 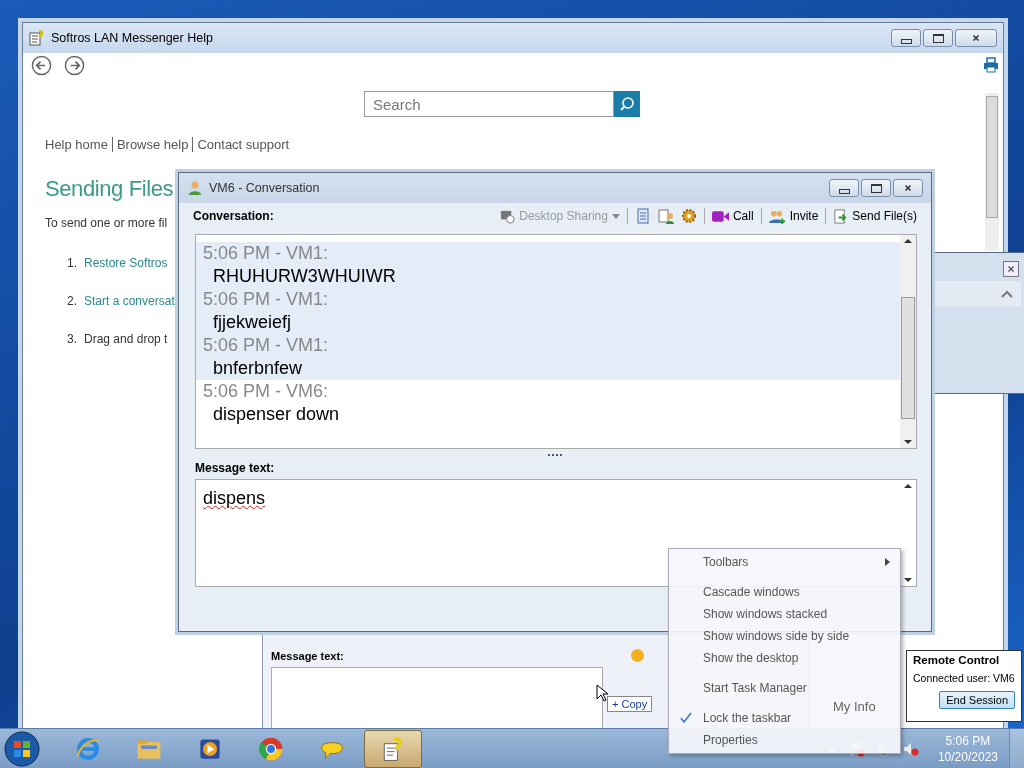 I want to click on panel-title: Remote Control, so click(x=957, y=660).